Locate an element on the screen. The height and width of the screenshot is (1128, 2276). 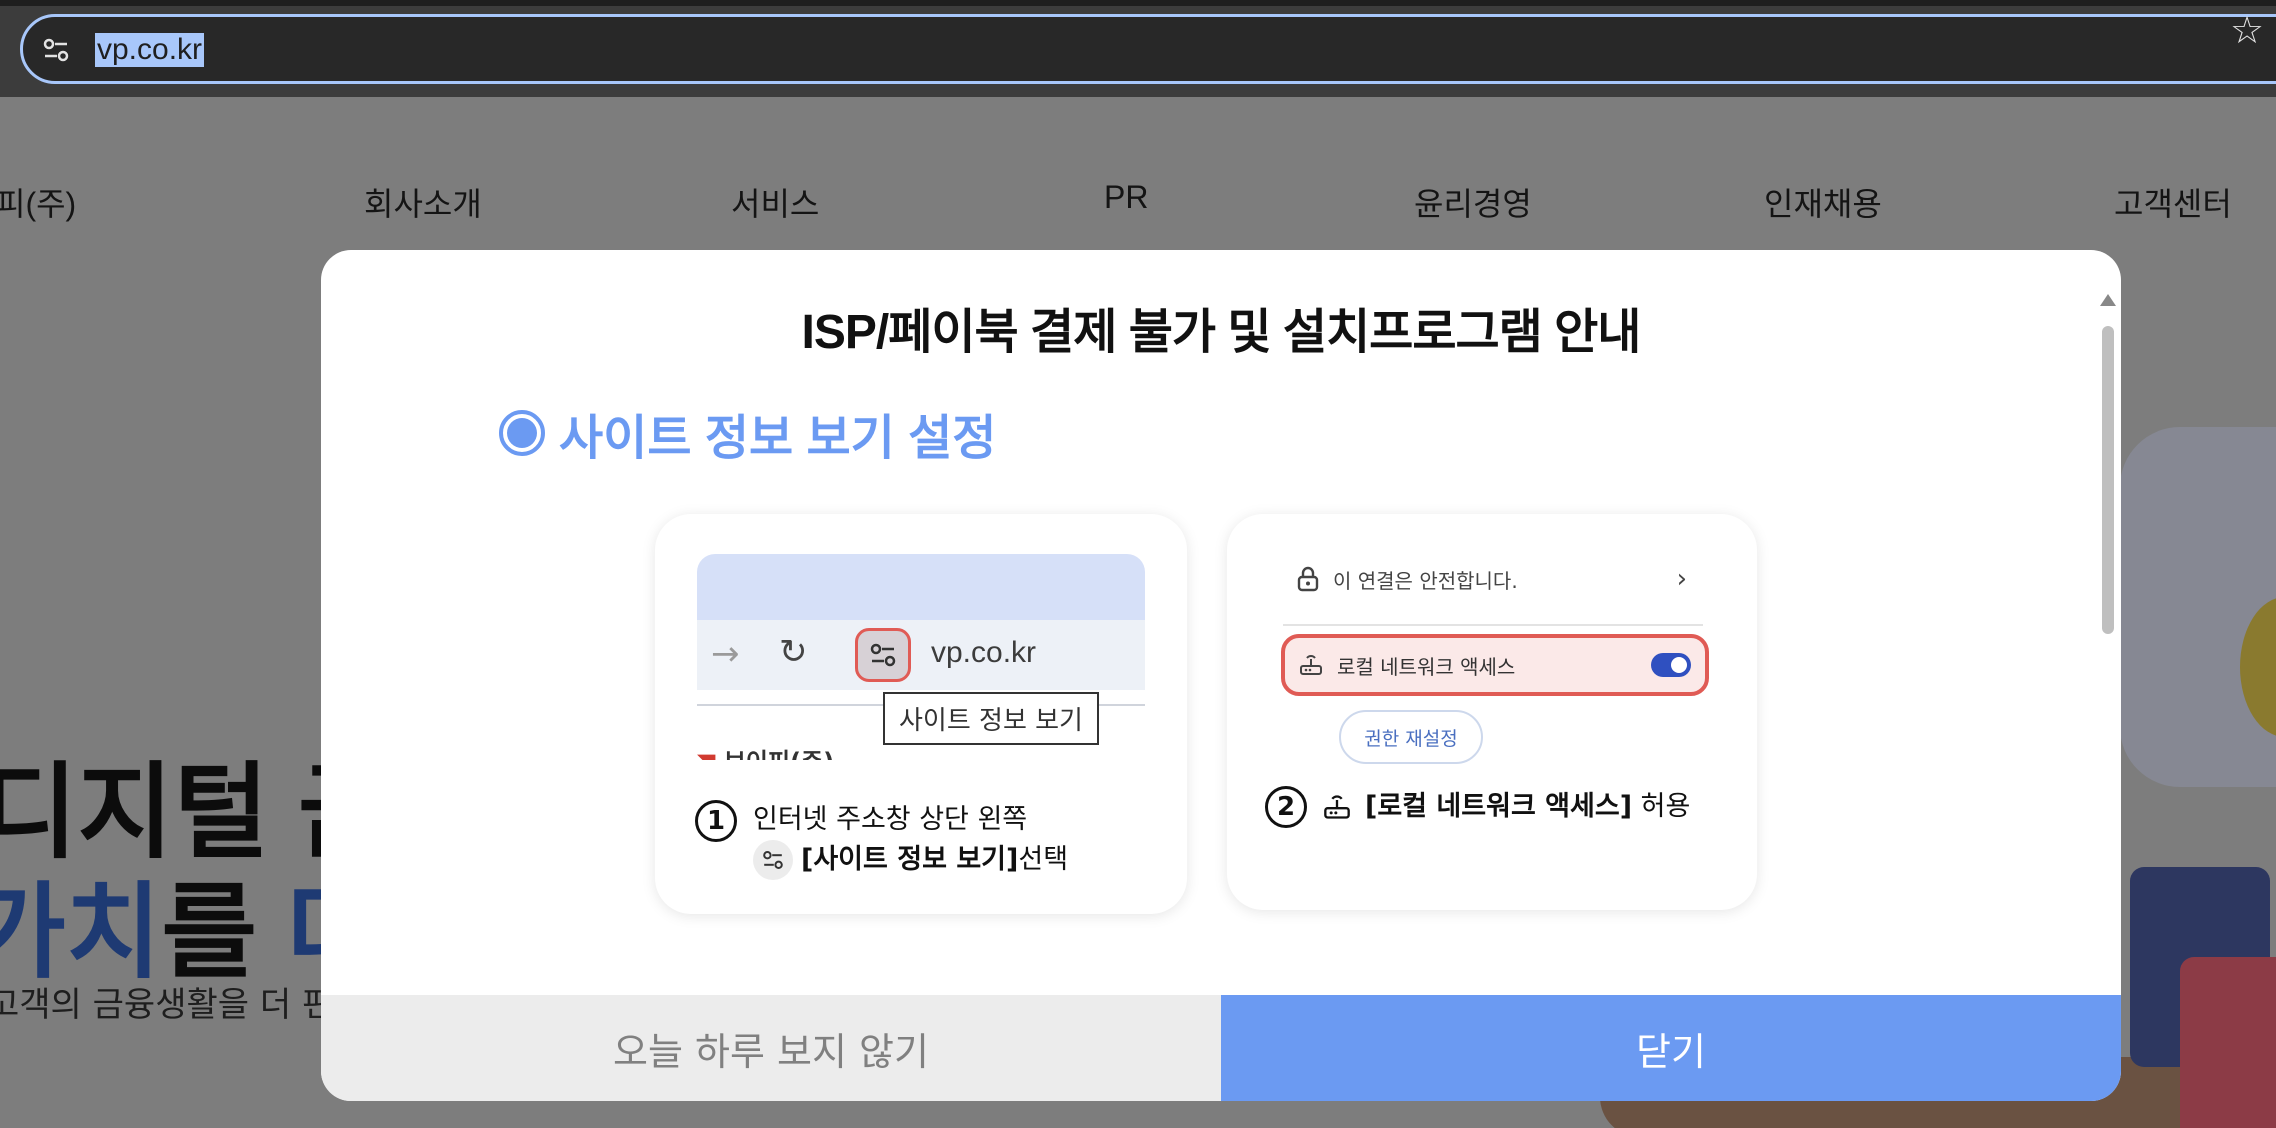
scroll-thumb is located at coordinates (2108, 480).